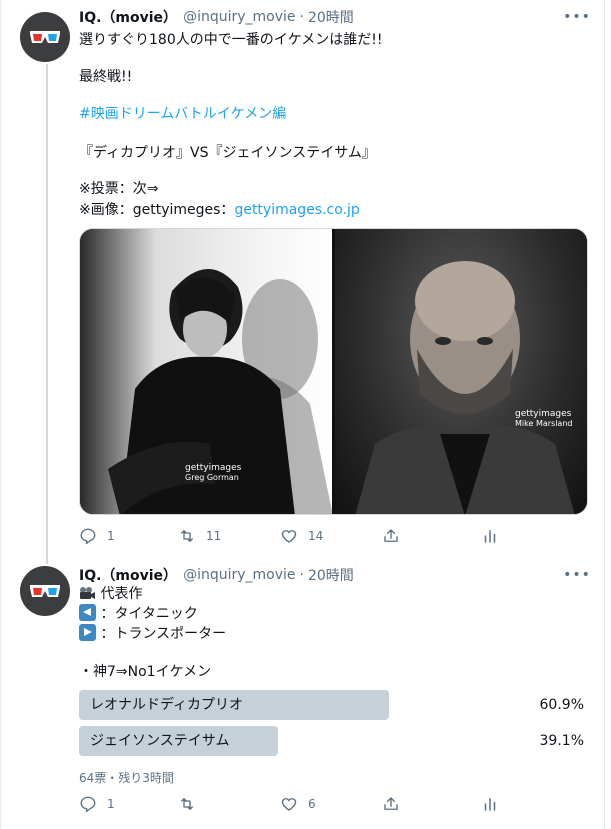 The image size is (611, 829). What do you see at coordinates (229, 804) in the screenshot?
I see `retweet-button` at bounding box center [229, 804].